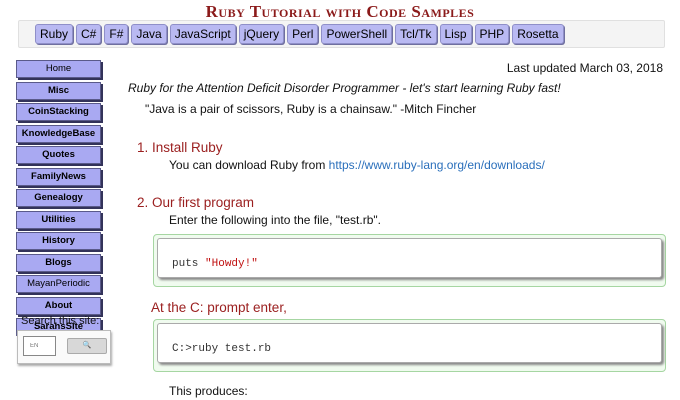 Image resolution: width=680 pixels, height=400 pixels. What do you see at coordinates (149, 34) in the screenshot?
I see `lang-tab-java: Java` at bounding box center [149, 34].